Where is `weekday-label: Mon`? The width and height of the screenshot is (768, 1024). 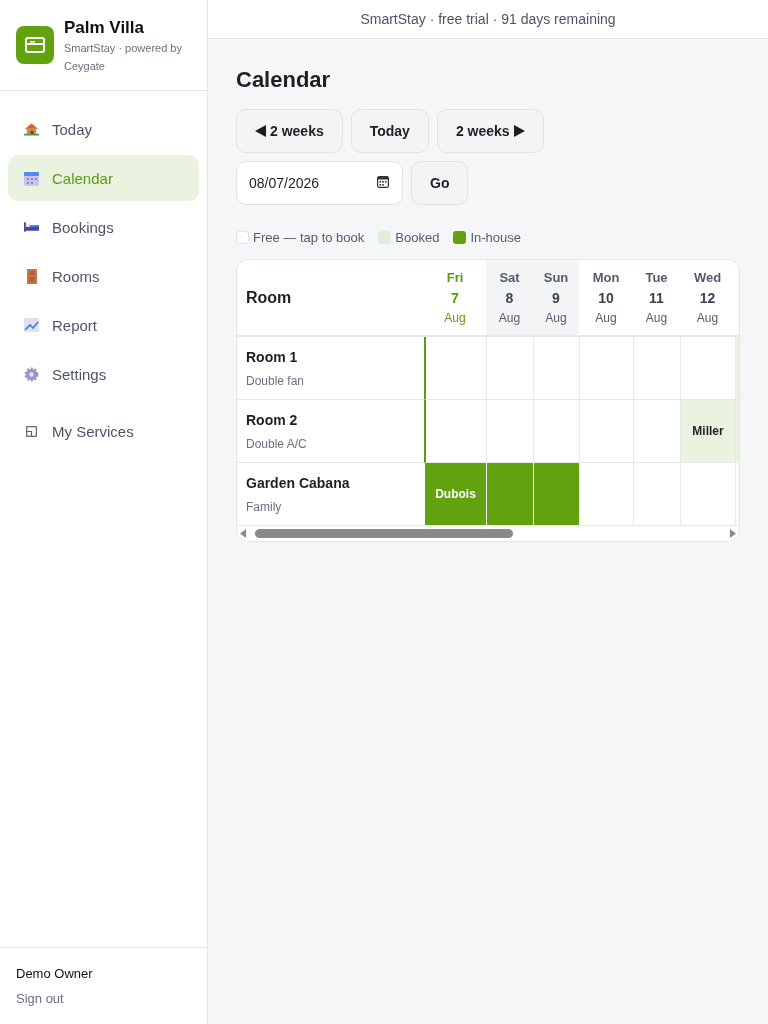 weekday-label: Mon is located at coordinates (606, 277).